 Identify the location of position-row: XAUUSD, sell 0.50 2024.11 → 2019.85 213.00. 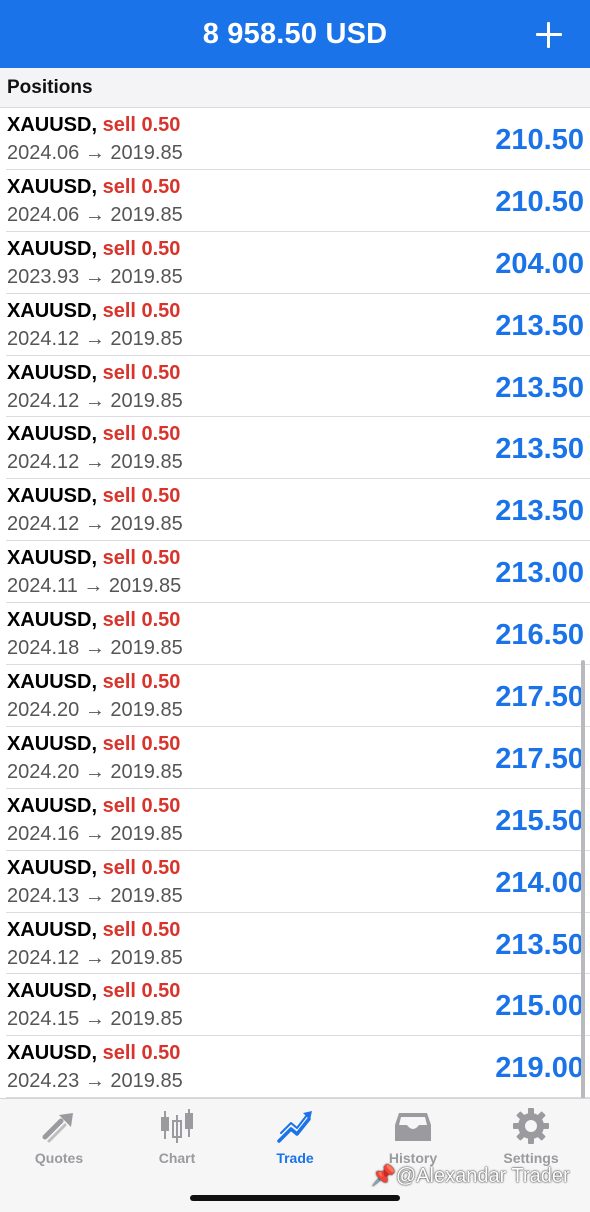
(298, 572).